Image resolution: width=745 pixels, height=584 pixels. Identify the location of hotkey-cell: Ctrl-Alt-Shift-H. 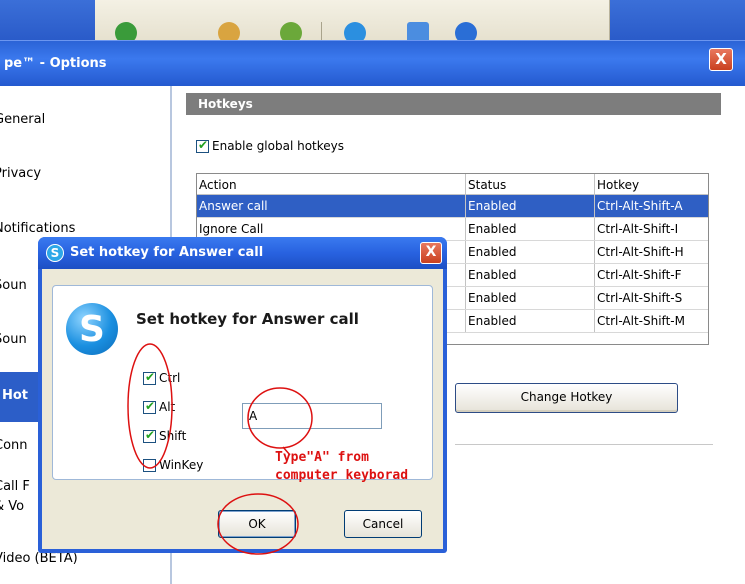
(651, 252).